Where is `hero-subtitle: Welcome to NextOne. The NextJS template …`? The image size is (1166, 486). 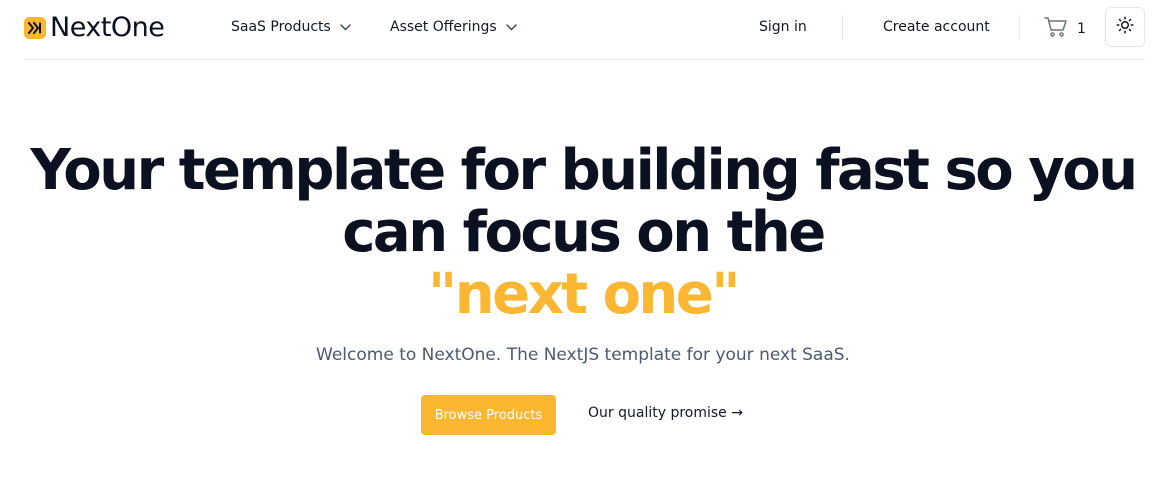
hero-subtitle: Welcome to NextOne. The NextJS template … is located at coordinates (583, 355).